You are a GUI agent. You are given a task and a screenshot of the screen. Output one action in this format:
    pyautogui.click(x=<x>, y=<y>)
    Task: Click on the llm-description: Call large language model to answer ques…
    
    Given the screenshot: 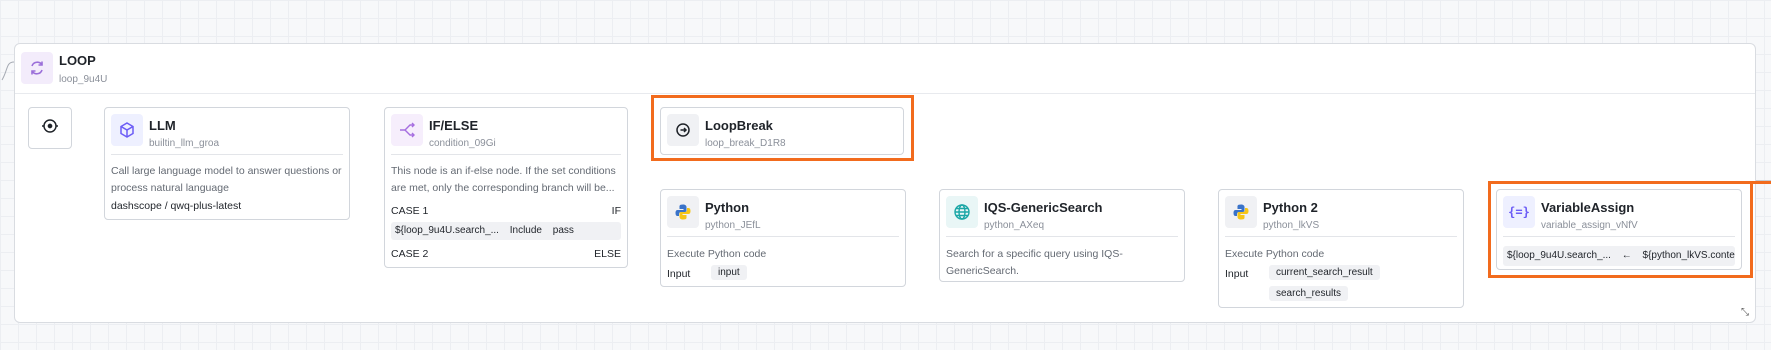 What is the action you would take?
    pyautogui.click(x=226, y=179)
    